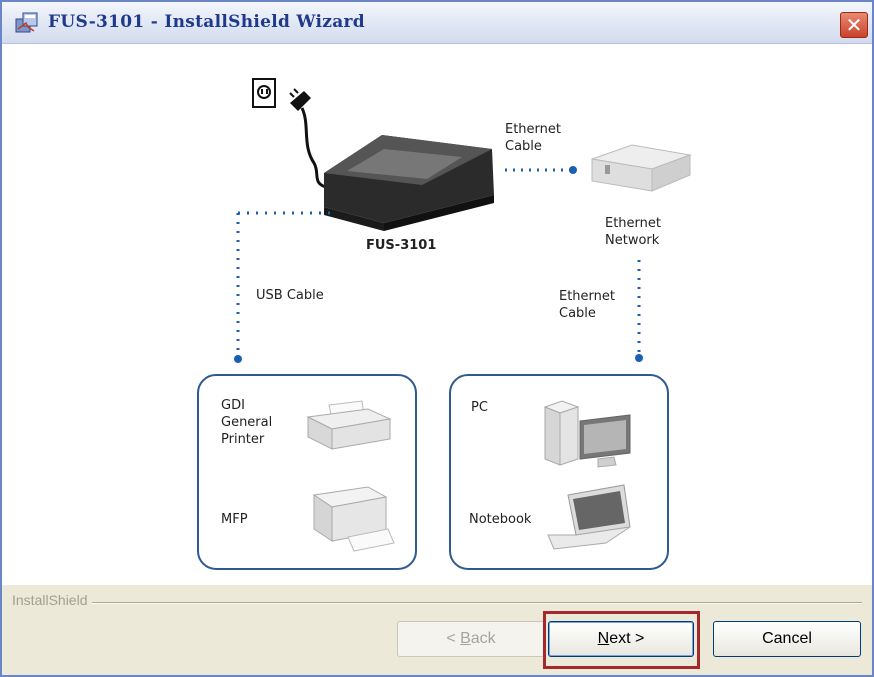  I want to click on pc-label: PC, so click(479, 407).